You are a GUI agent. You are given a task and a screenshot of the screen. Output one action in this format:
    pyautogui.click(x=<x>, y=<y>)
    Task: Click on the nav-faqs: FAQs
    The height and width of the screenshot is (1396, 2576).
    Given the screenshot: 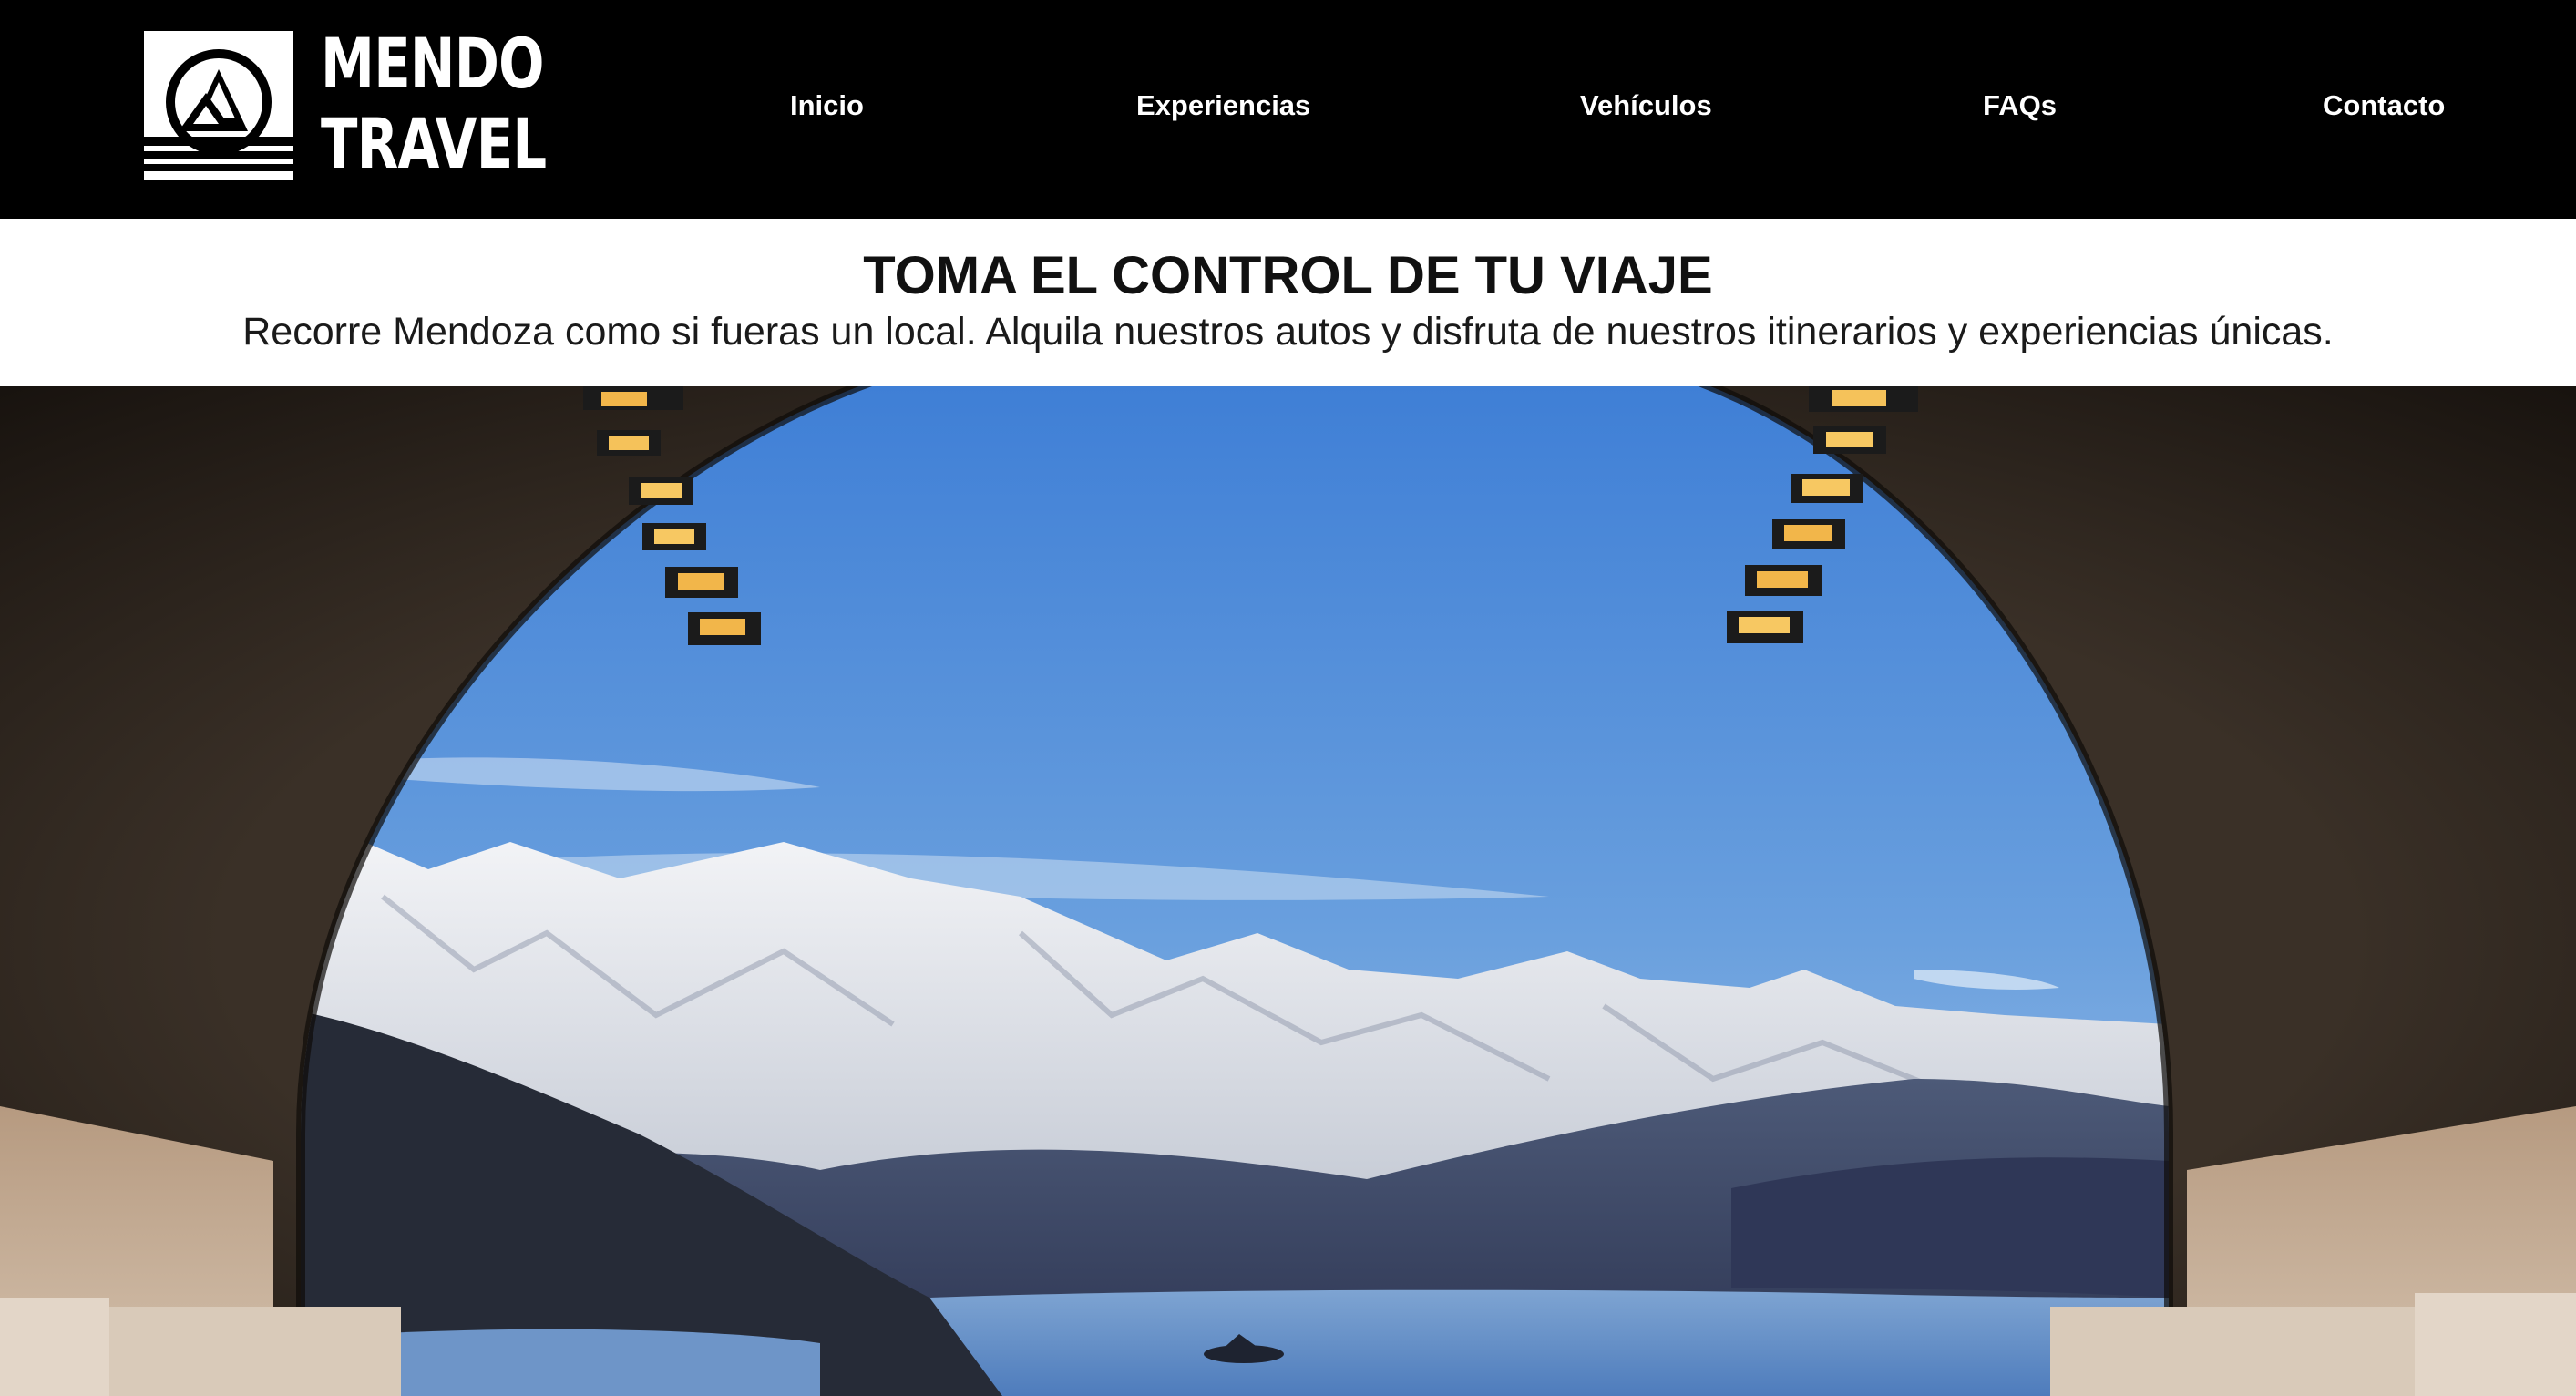 What is the action you would take?
    pyautogui.click(x=2020, y=105)
    